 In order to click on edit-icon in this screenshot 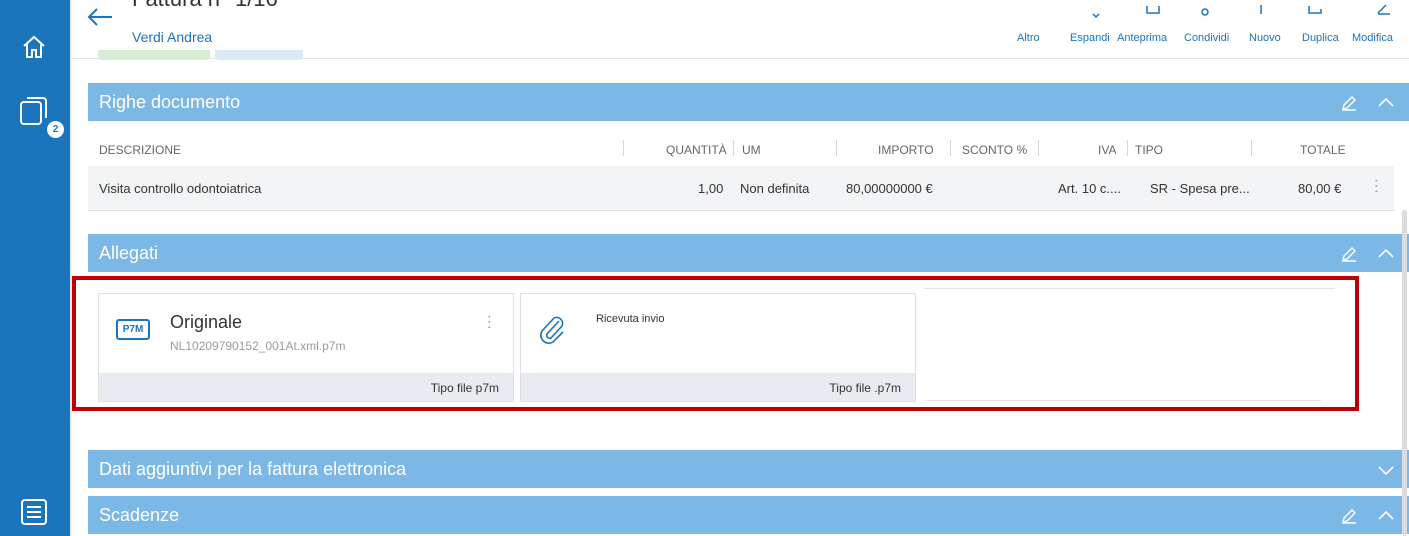, I will do `click(1384, 11)`.